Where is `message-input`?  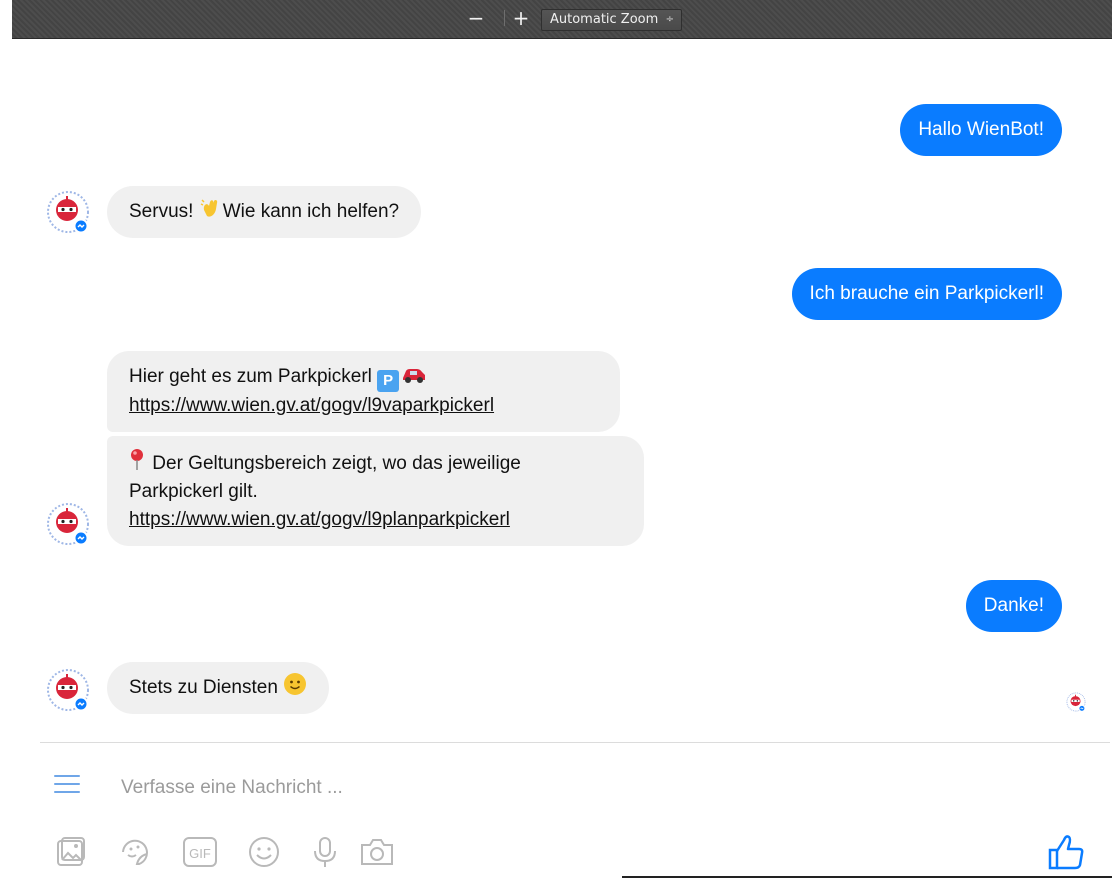
message-input is located at coordinates (421, 788).